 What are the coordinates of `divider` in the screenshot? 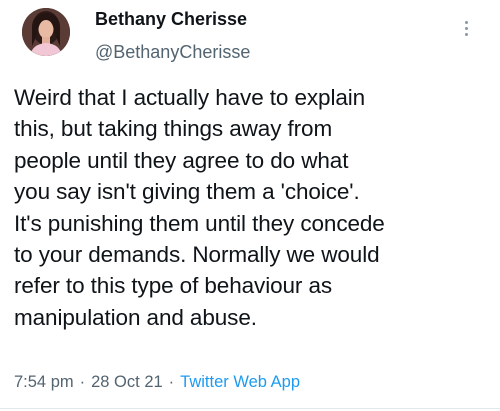 It's located at (250, 408).